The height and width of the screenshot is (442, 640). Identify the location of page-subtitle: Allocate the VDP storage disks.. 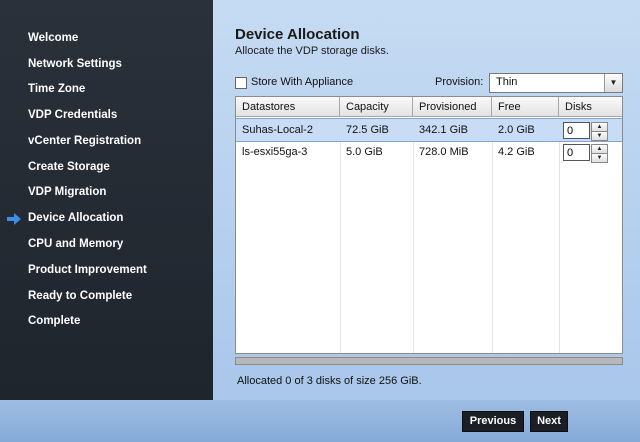
(312, 51).